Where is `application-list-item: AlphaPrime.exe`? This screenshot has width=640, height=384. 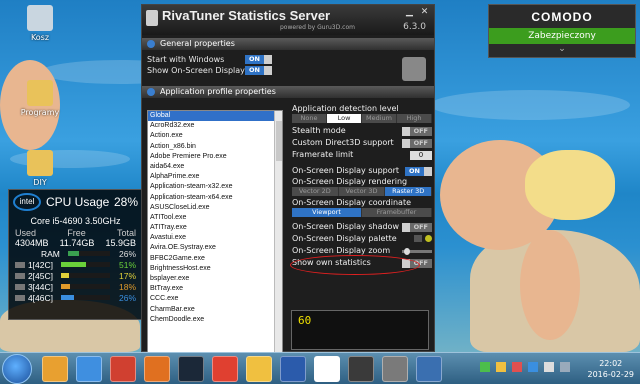
application-list-item: AlphaPrime.exe is located at coordinates (215, 177).